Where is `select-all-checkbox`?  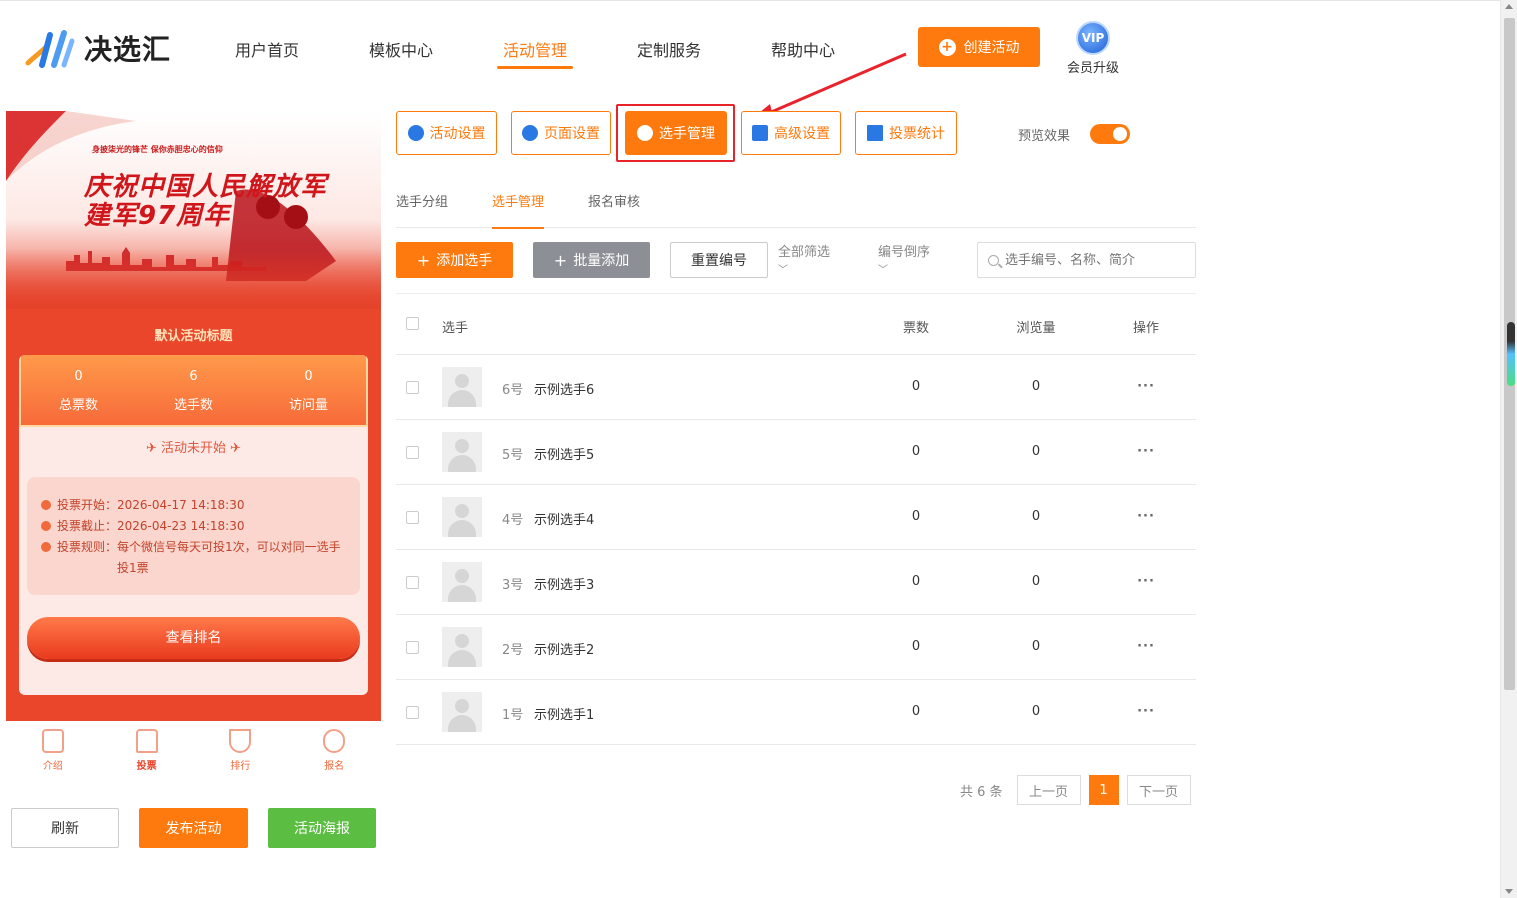
select-all-checkbox is located at coordinates (412, 323).